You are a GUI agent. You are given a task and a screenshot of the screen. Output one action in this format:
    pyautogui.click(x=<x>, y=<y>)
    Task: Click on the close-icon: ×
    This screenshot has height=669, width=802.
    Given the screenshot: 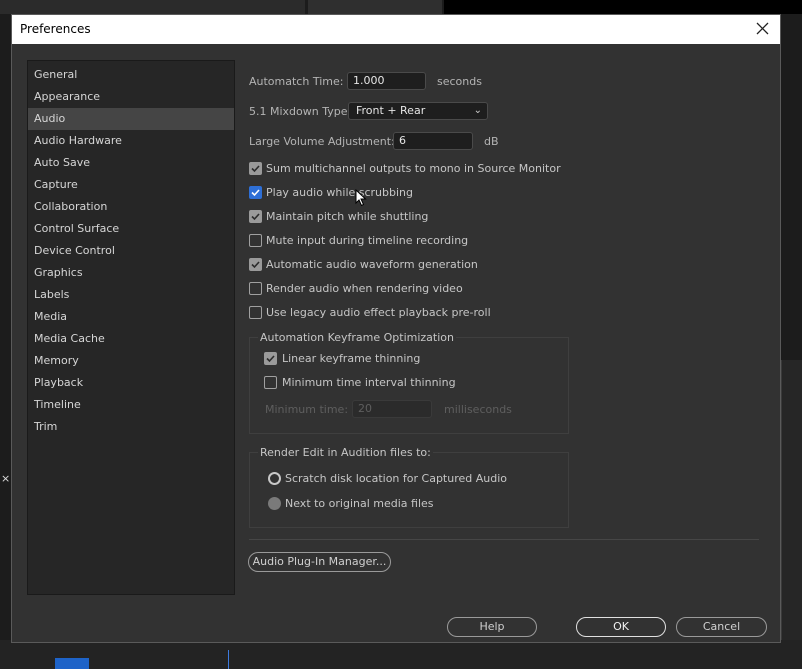 What is the action you would take?
    pyautogui.click(x=5, y=478)
    